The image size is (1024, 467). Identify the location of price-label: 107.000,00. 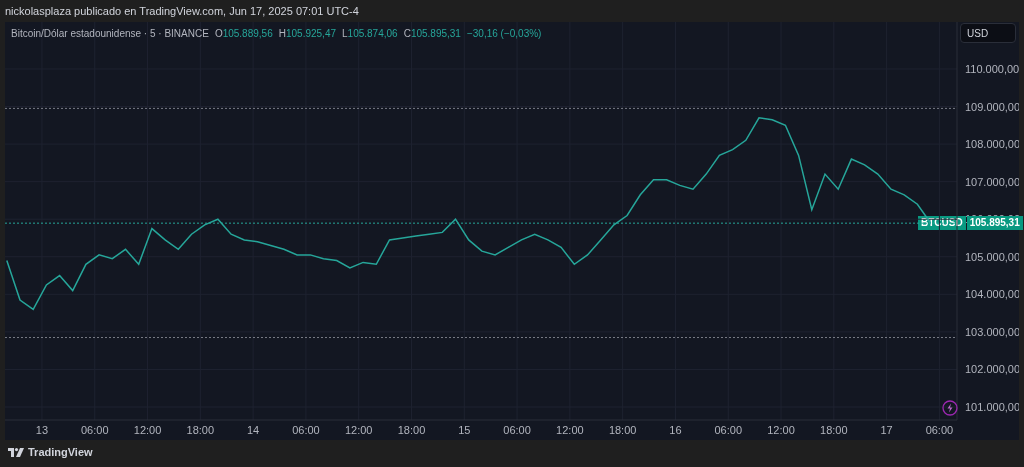
(992, 181).